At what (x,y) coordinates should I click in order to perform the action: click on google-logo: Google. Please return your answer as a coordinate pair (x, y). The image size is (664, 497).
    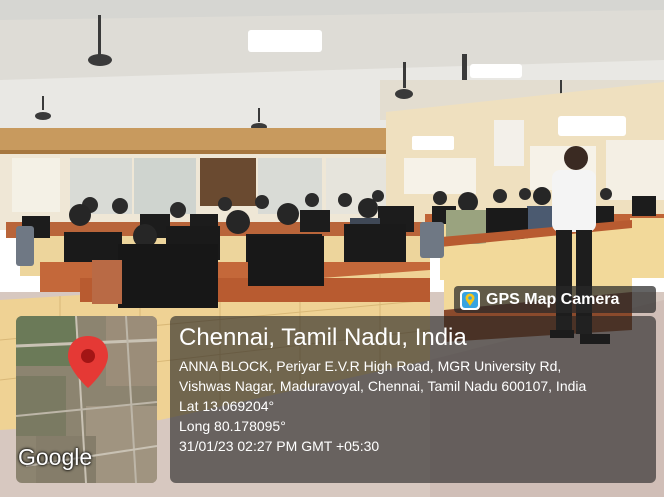
    Looking at the image, I should click on (55, 457).